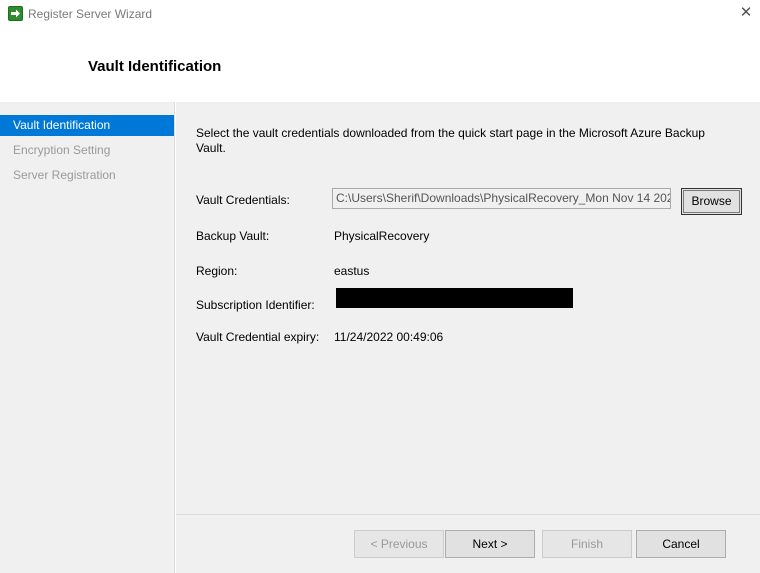 This screenshot has height=573, width=760. I want to click on wizard-header: Vault Identification, so click(380, 65).